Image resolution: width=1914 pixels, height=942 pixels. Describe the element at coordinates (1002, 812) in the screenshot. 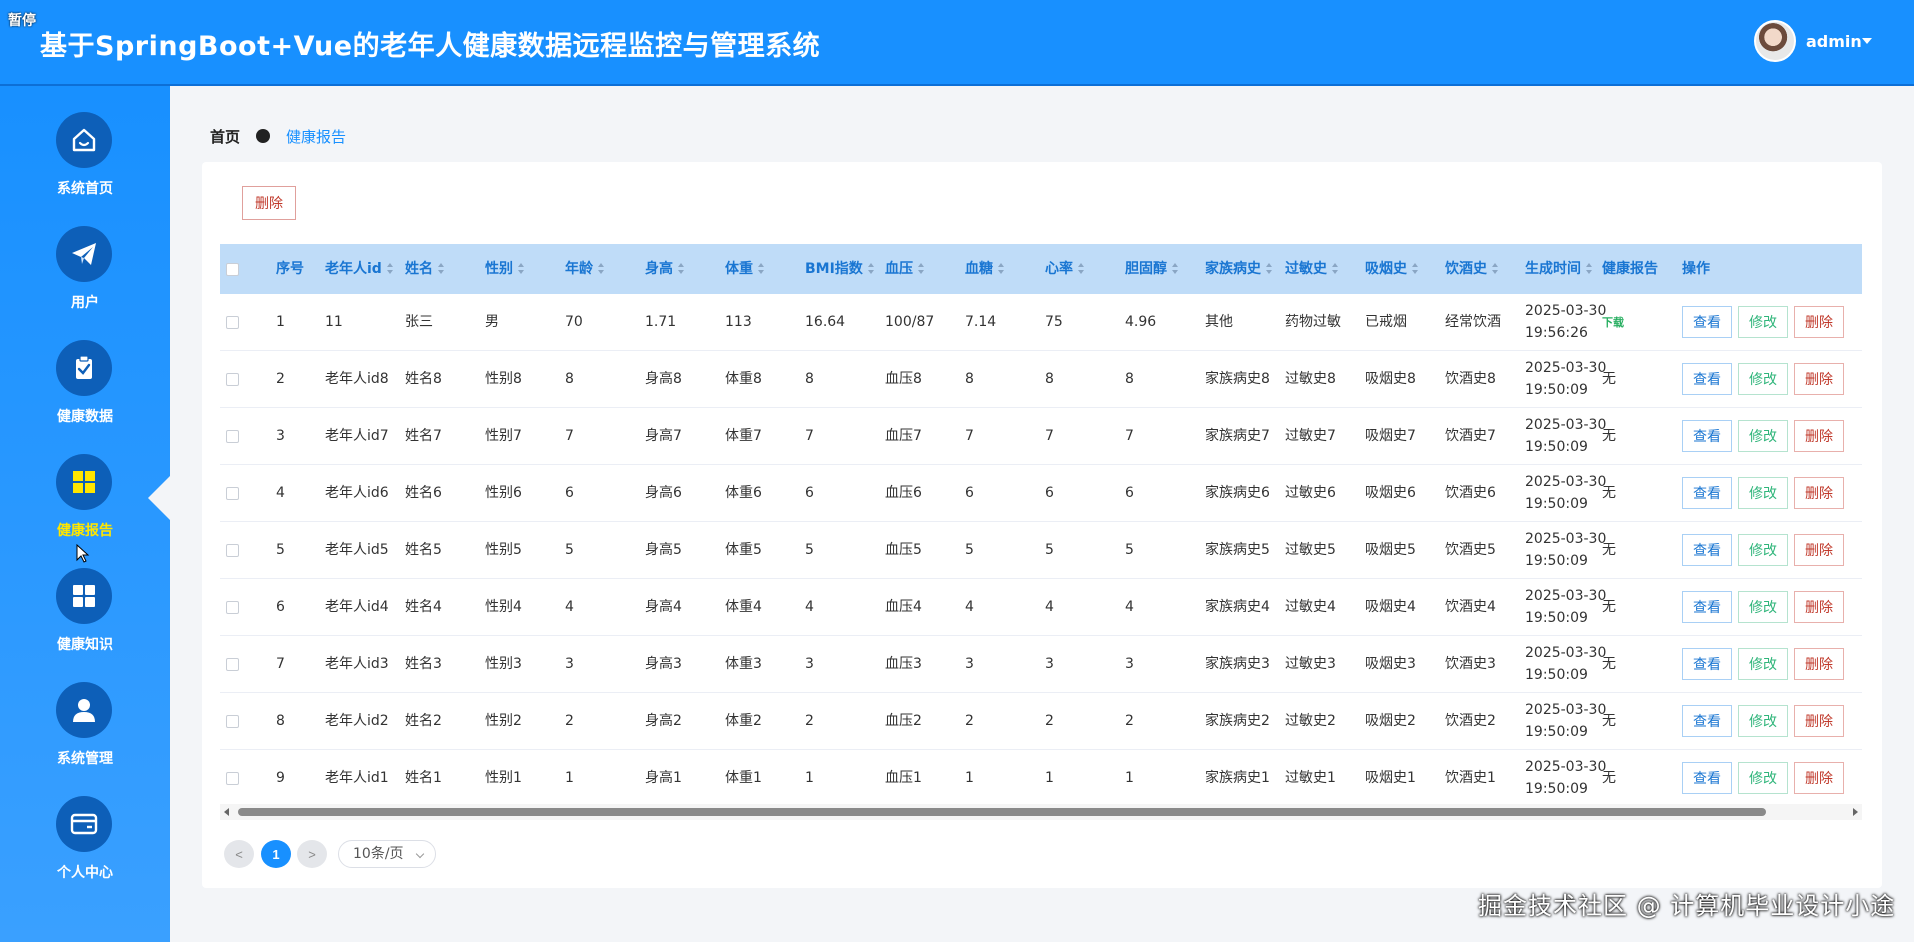

I see `scrollbar-thumb` at that location.